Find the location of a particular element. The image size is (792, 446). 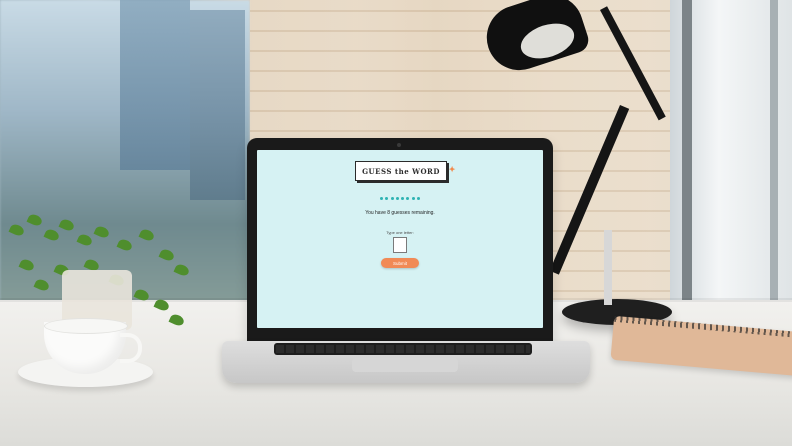

guesses-remaining-text: You have 8 guesses remaining. is located at coordinates (400, 213).